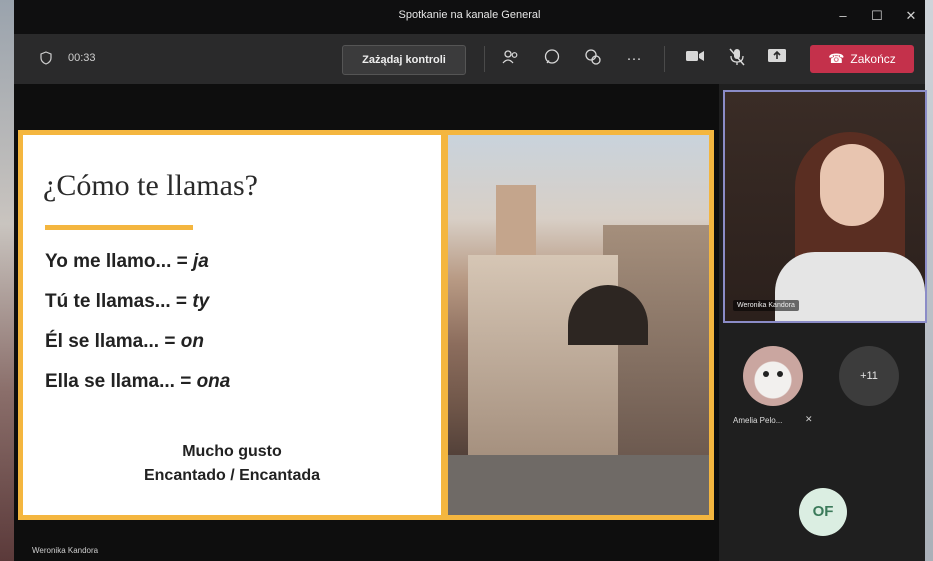 This screenshot has height=561, width=933. I want to click on shield-icon, so click(46, 58).